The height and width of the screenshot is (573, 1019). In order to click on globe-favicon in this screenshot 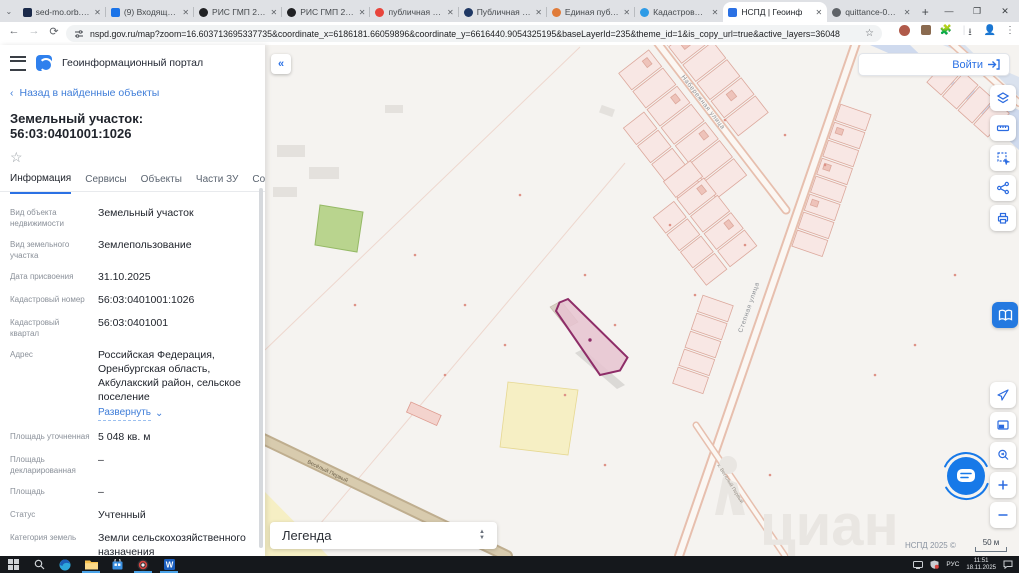, I will do `click(837, 12)`.